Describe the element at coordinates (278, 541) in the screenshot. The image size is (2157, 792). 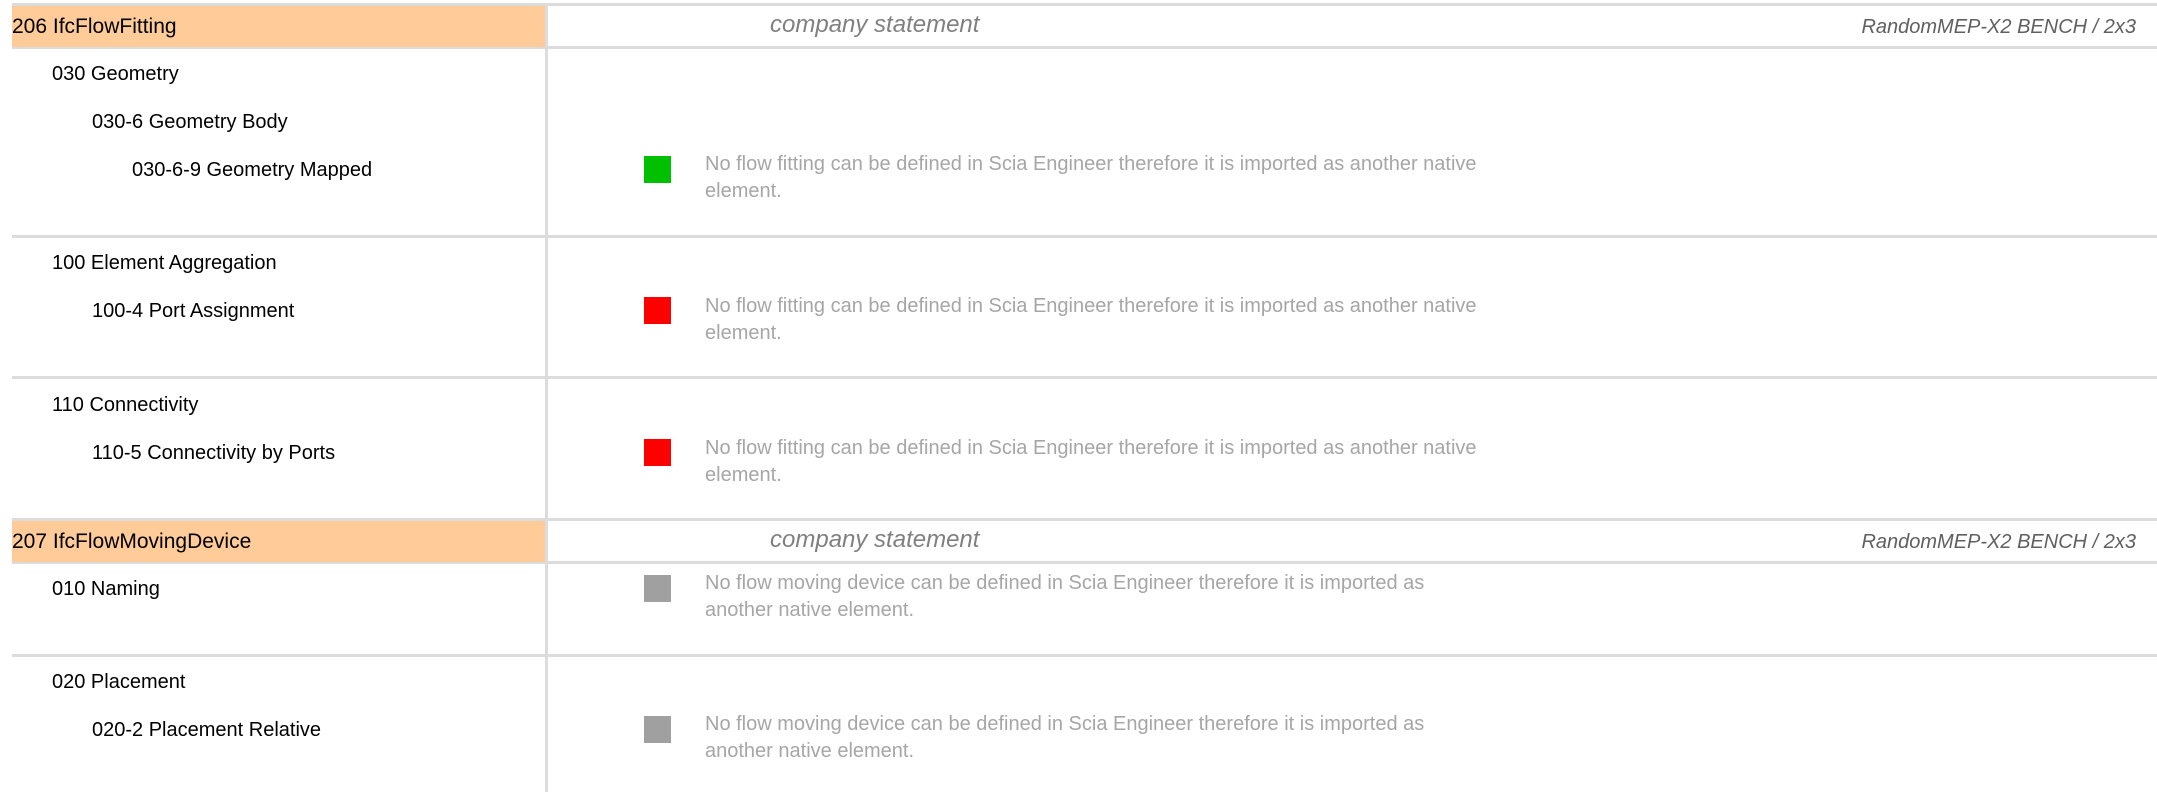
I see `section-title: 207 IfcFlowMovingDevice` at that location.